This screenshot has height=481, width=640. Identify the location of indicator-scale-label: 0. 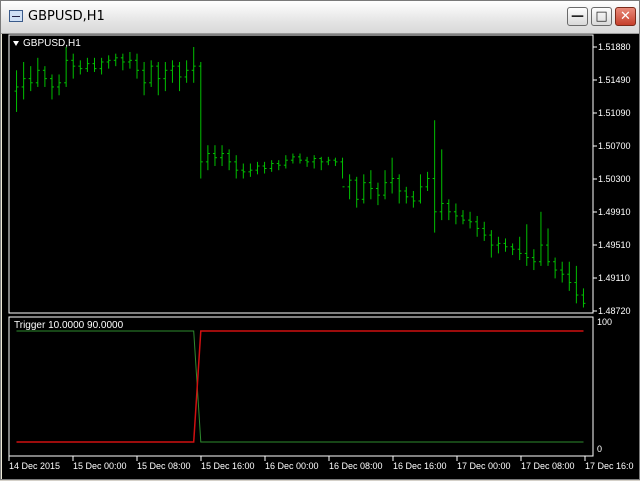
(599, 449).